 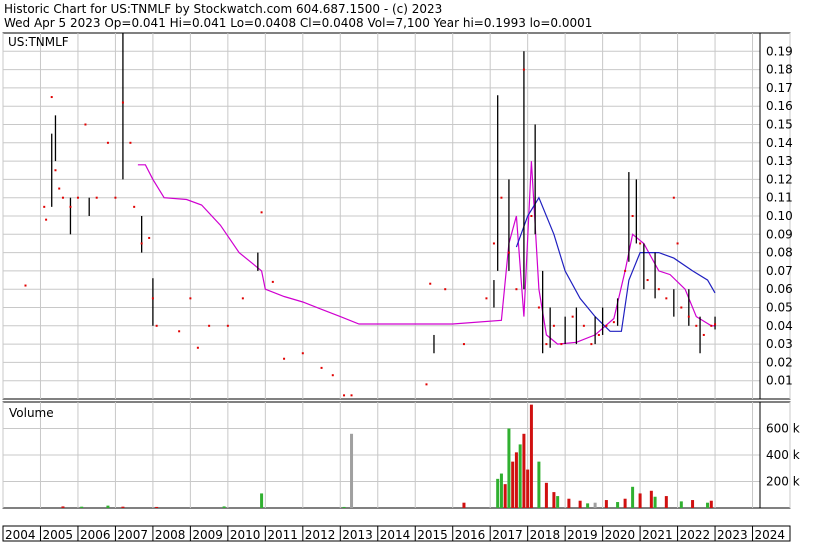 I want to click on year-label: 2004, so click(x=20, y=535).